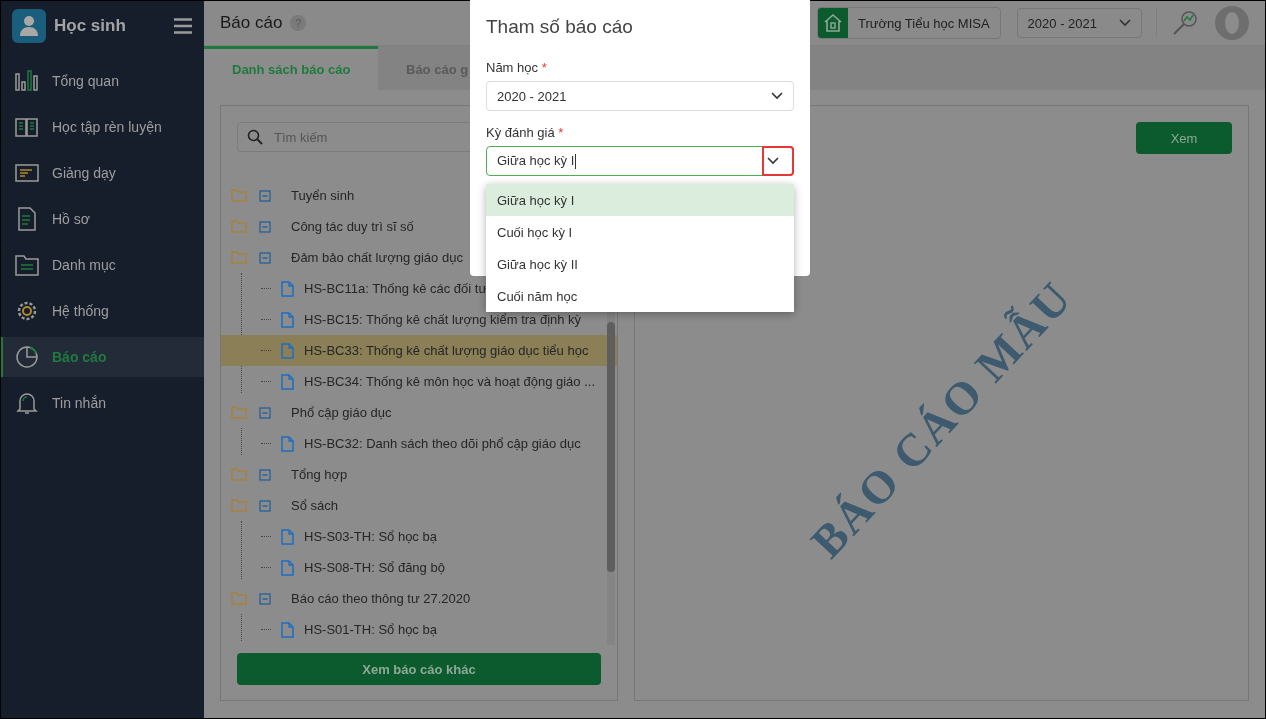 Image resolution: width=1266 pixels, height=719 pixels. What do you see at coordinates (251, 23) in the screenshot?
I see `page-title: Báo cáo` at bounding box center [251, 23].